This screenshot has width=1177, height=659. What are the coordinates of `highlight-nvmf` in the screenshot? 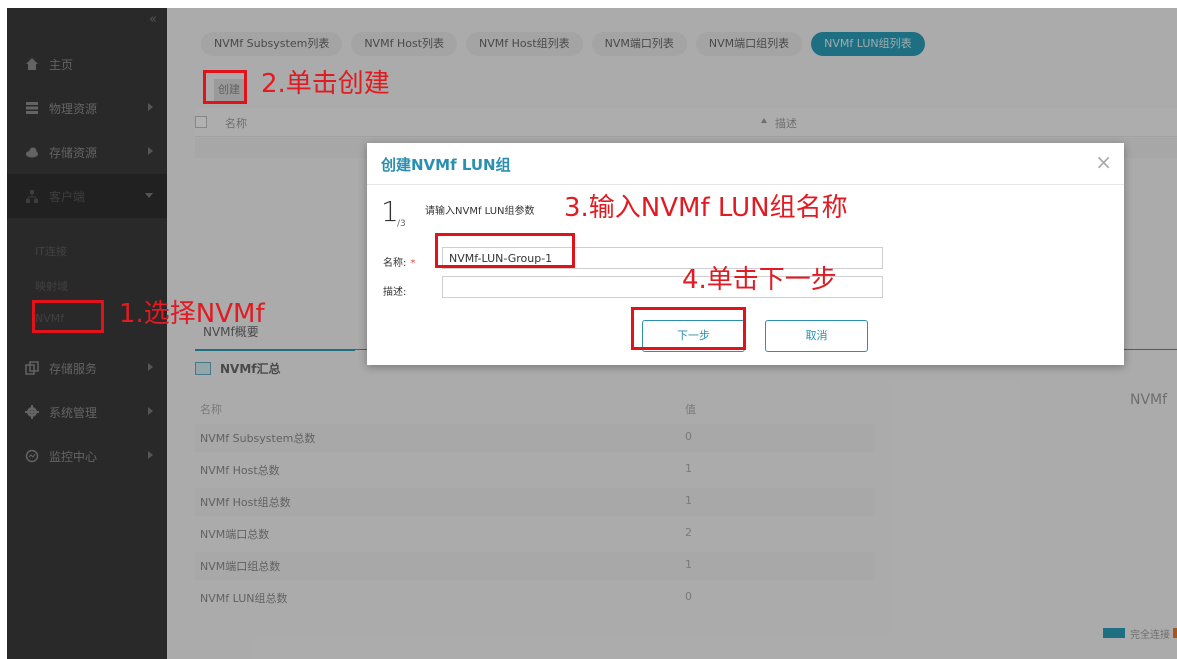 It's located at (68, 316).